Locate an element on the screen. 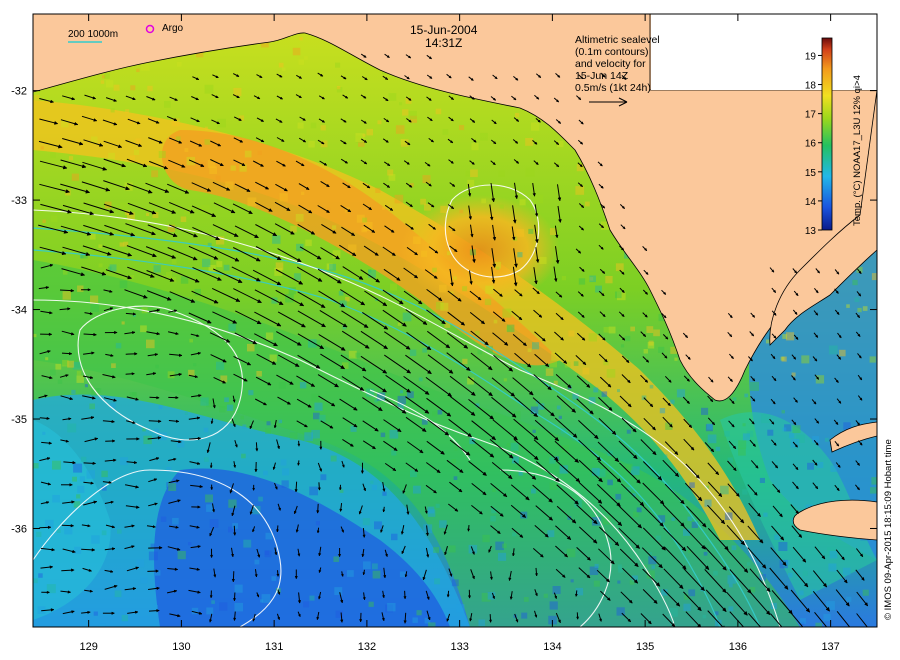 This screenshot has width=900, height=660. argo-legend-label: Argo is located at coordinates (173, 28).